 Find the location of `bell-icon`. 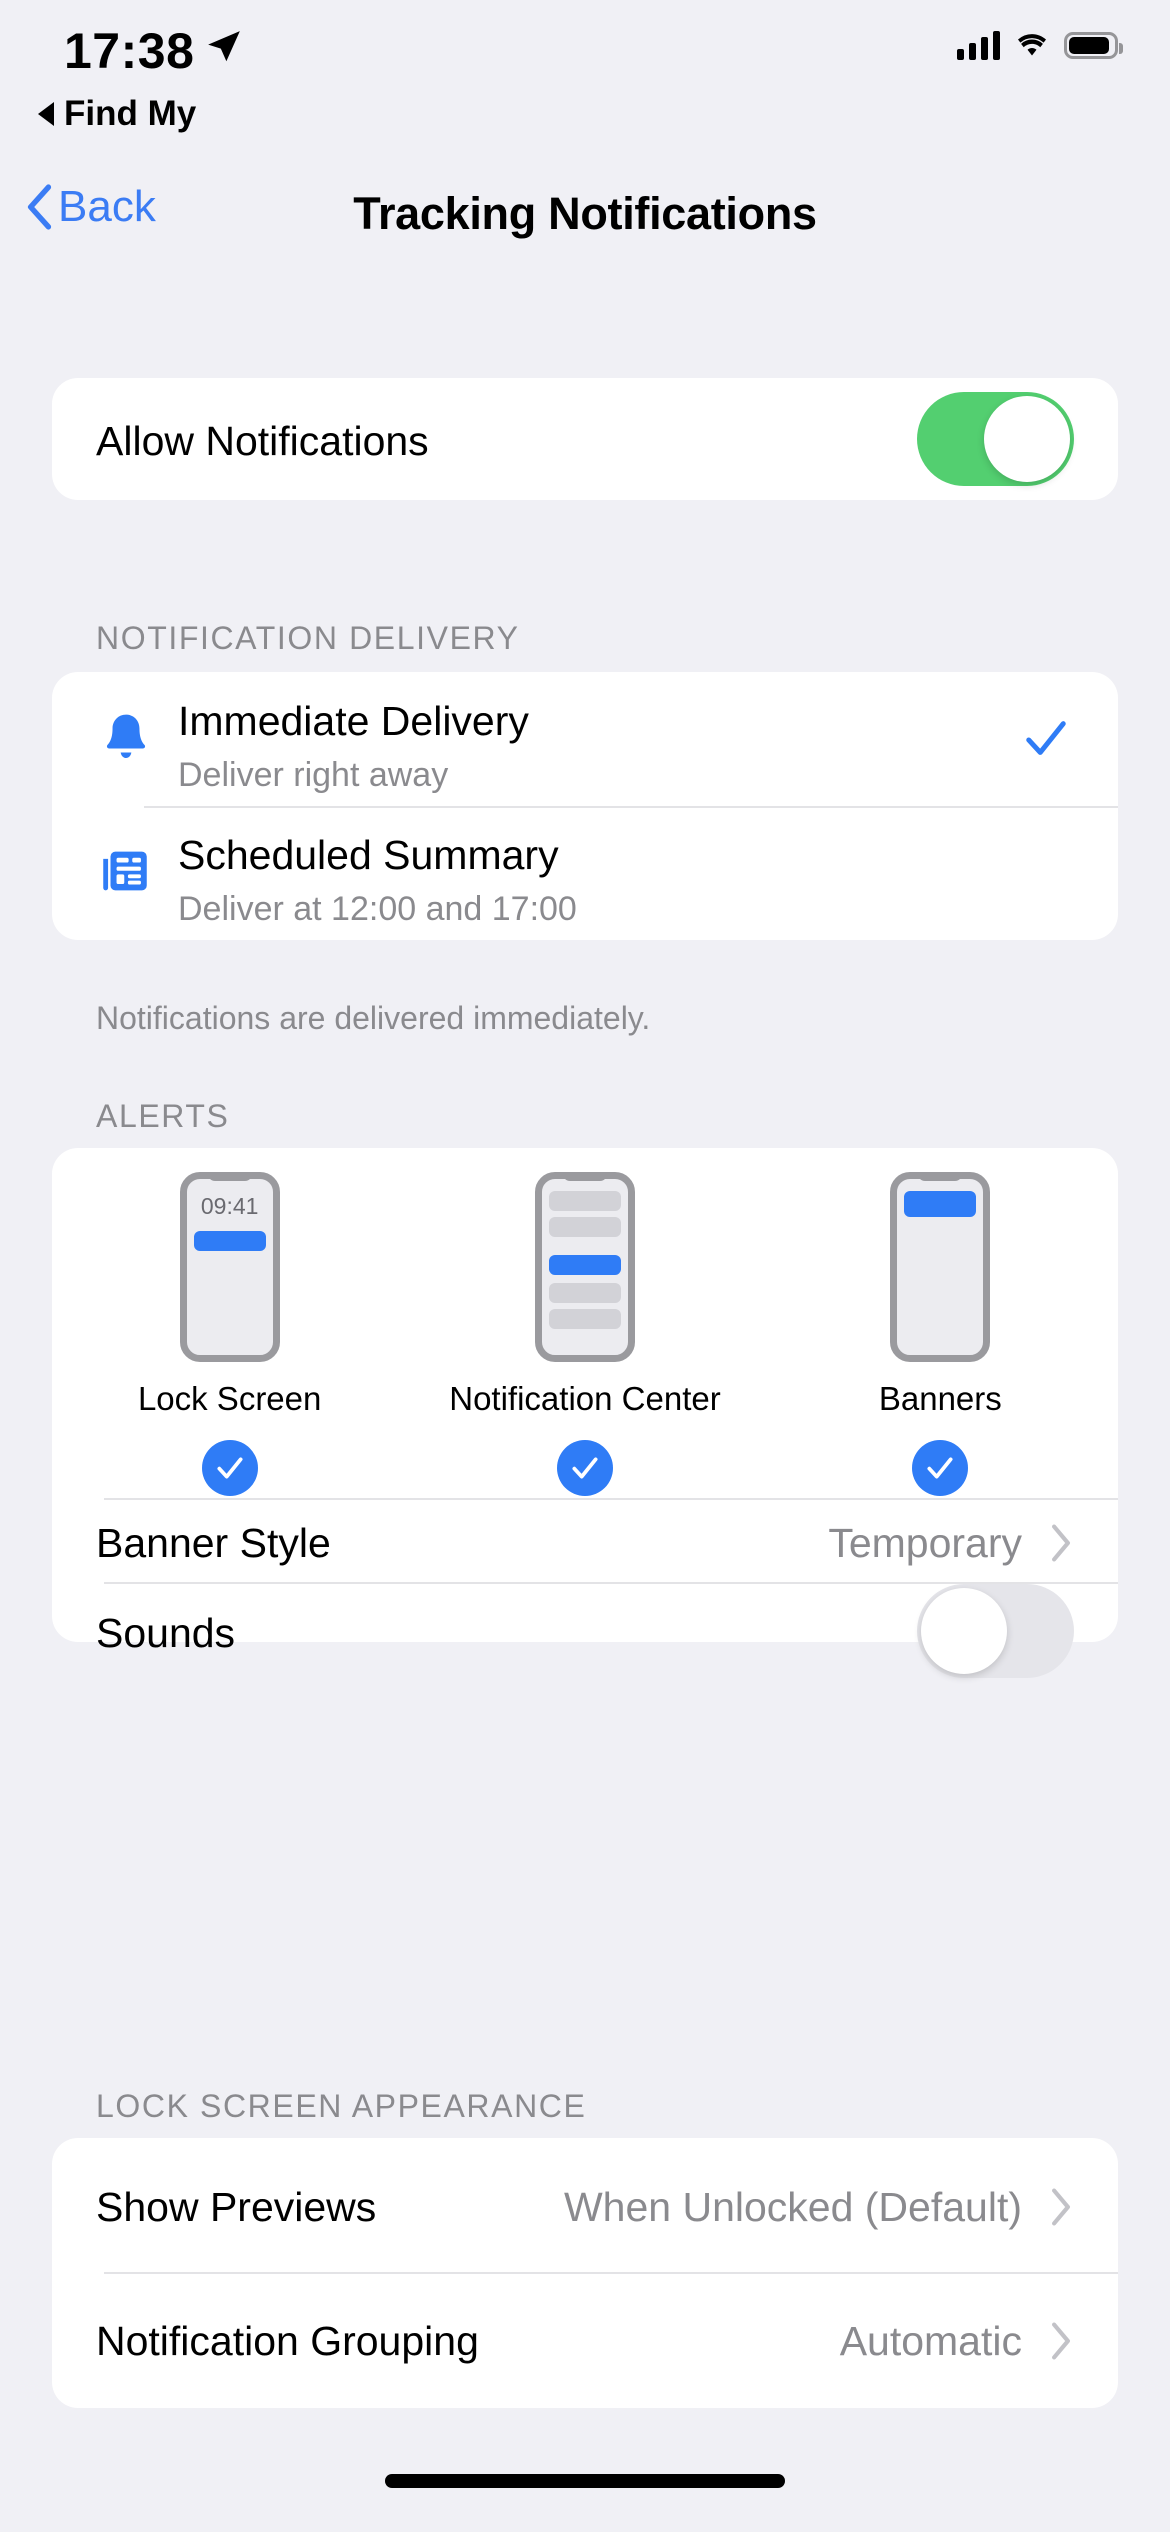

bell-icon is located at coordinates (126, 736).